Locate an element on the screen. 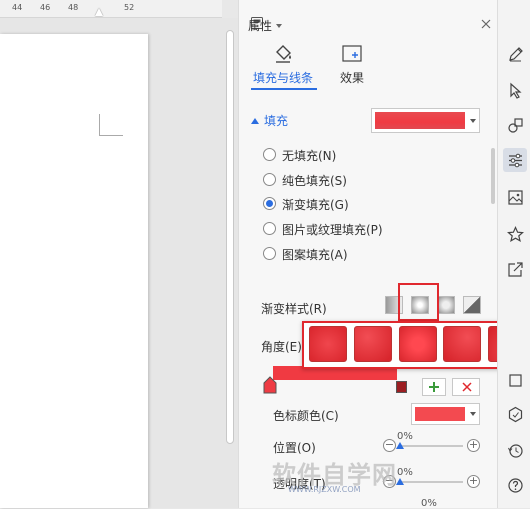  fill-section-title: 填充 is located at coordinates (276, 121).